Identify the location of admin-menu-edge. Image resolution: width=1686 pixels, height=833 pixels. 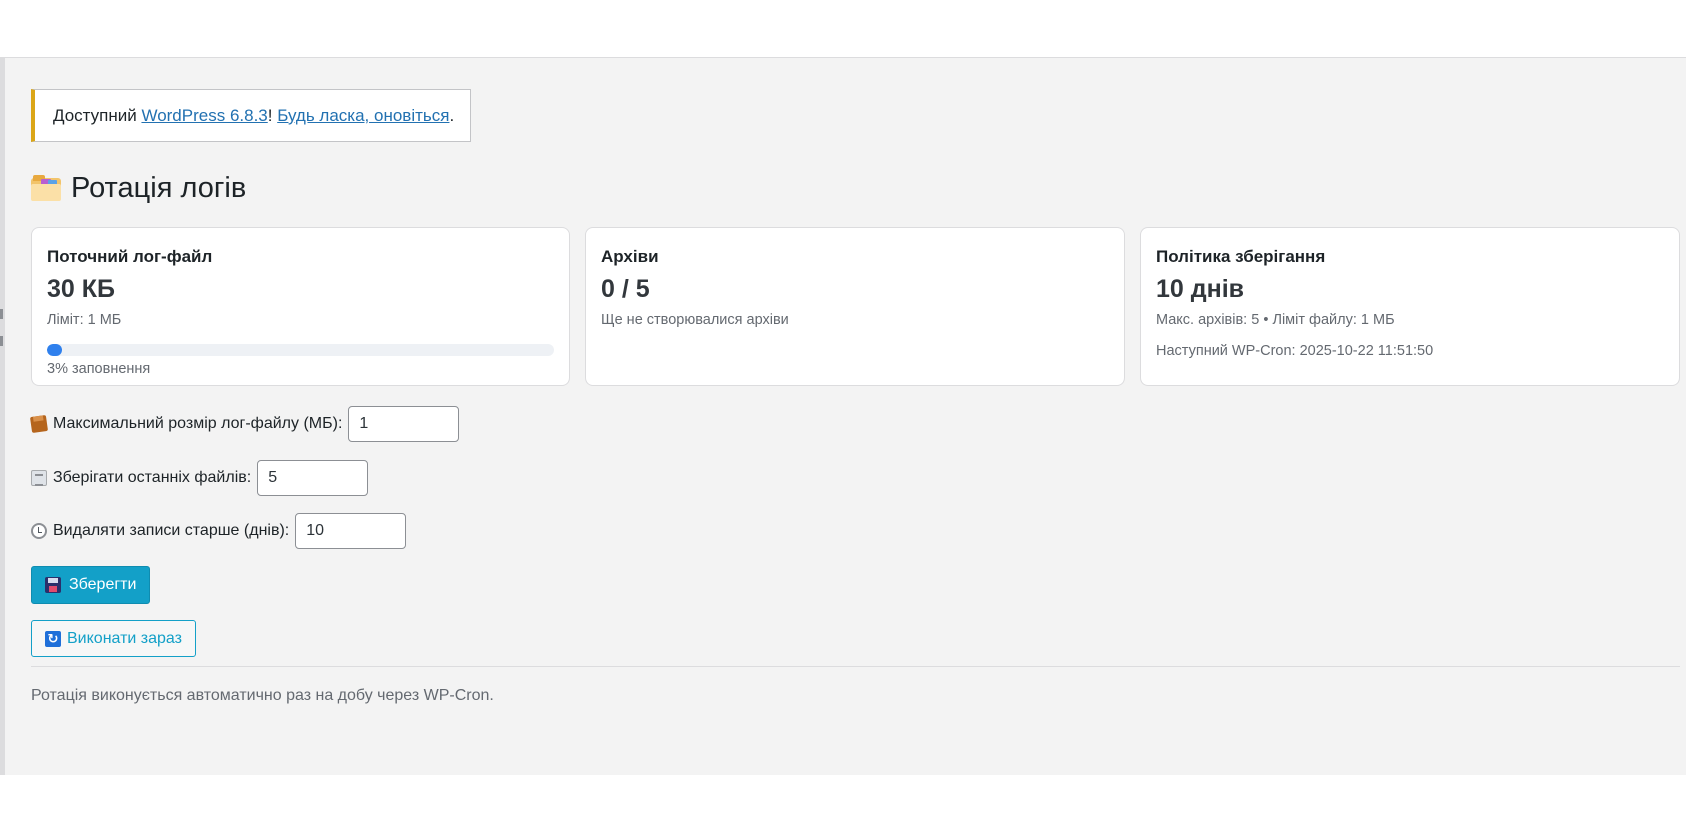
(2, 416).